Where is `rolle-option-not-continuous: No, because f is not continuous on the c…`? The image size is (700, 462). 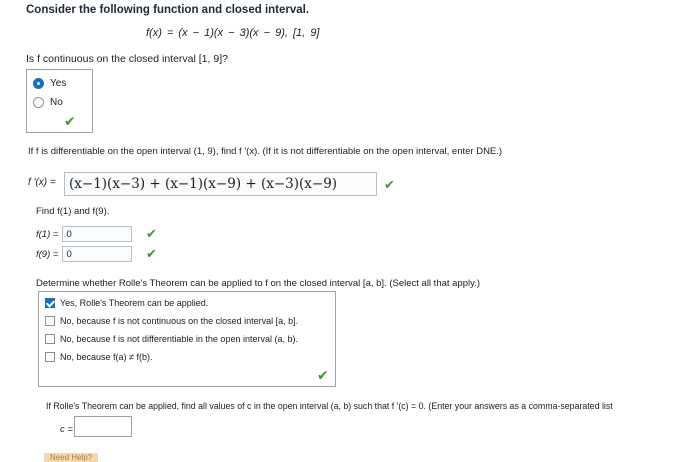
rolle-option-not-continuous: No, because f is not continuous on the c… is located at coordinates (171, 321).